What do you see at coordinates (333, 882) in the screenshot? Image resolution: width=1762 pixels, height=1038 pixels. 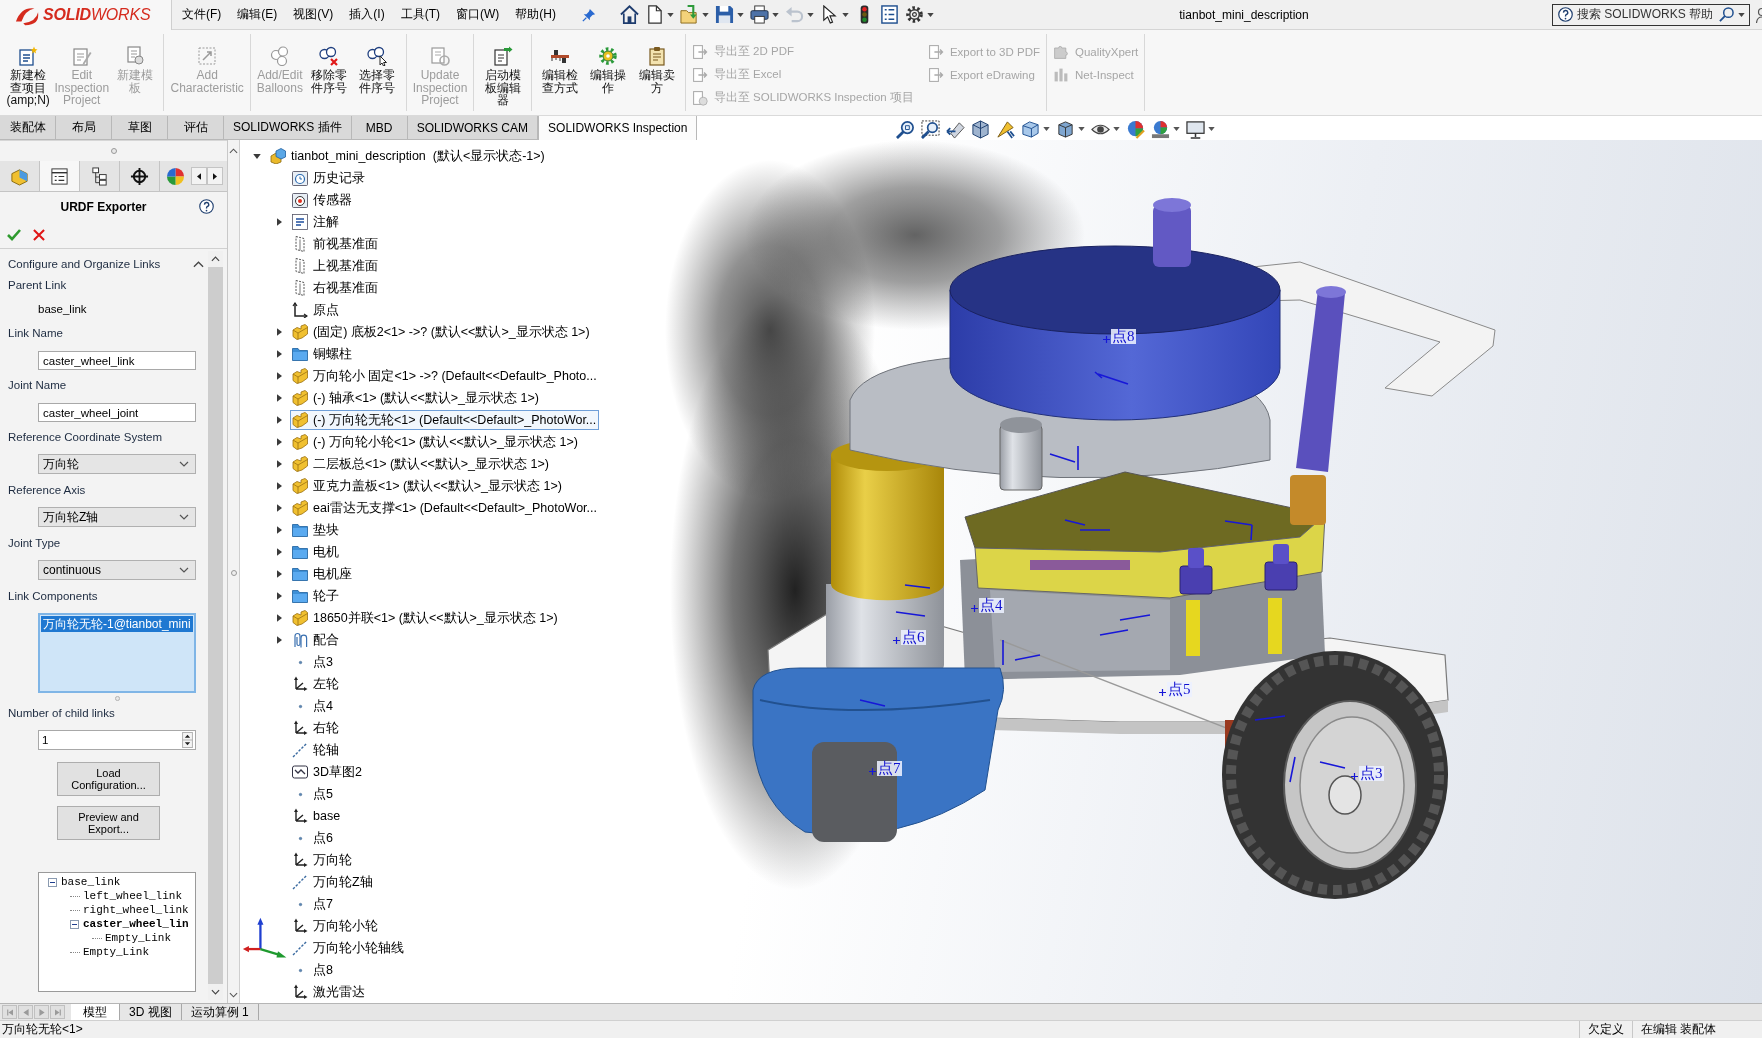 I see `tree-item: 万向轮Z轴` at bounding box center [333, 882].